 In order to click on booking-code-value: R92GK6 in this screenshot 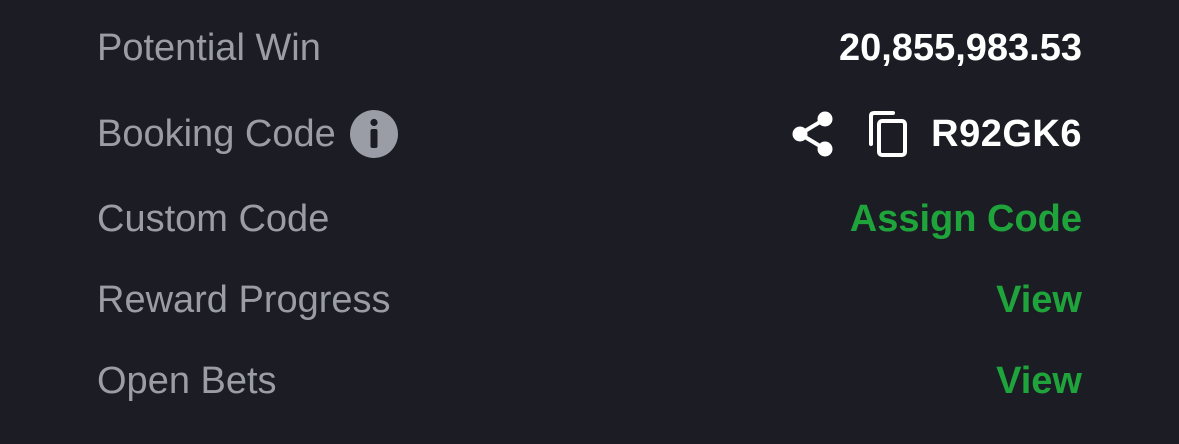, I will do `click(1006, 133)`.